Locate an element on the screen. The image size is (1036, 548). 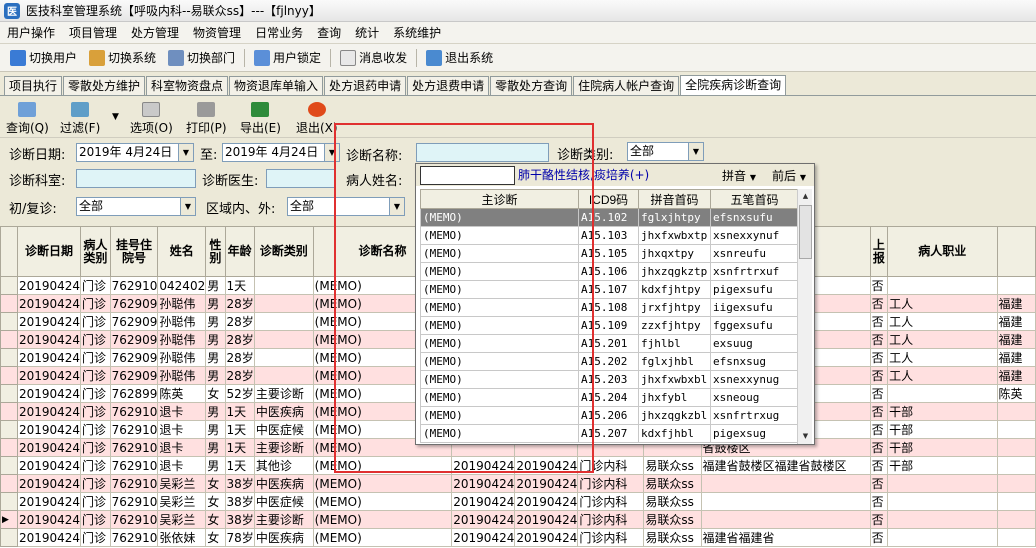
lookup-cell: jhxzqgkztp is located at coordinates (674, 271).